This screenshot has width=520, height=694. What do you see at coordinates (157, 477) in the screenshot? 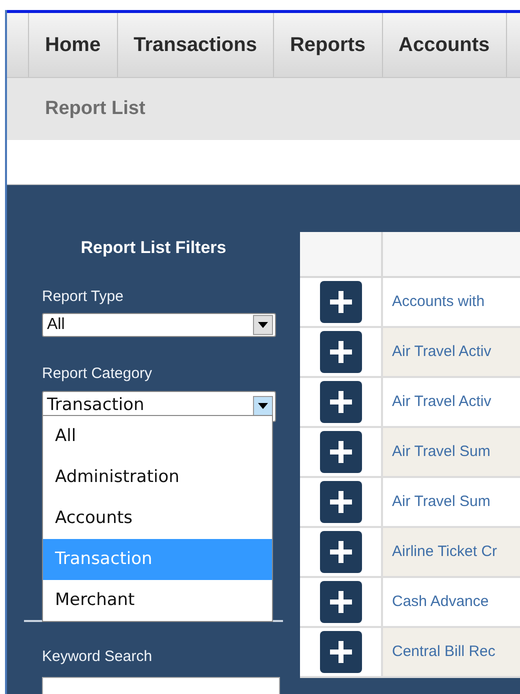
I see `dropdown-option: Administration` at bounding box center [157, 477].